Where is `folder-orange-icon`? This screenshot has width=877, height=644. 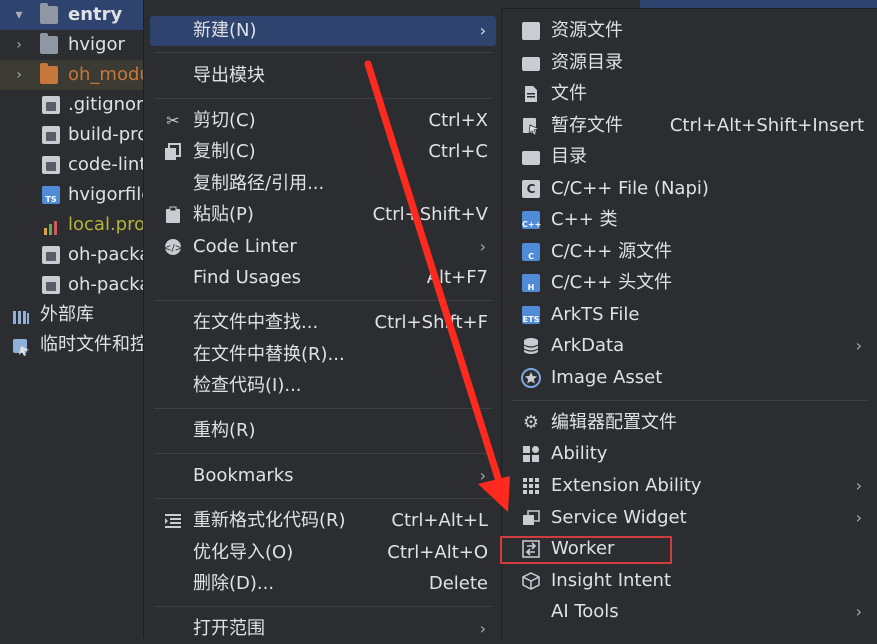 folder-orange-icon is located at coordinates (49, 73).